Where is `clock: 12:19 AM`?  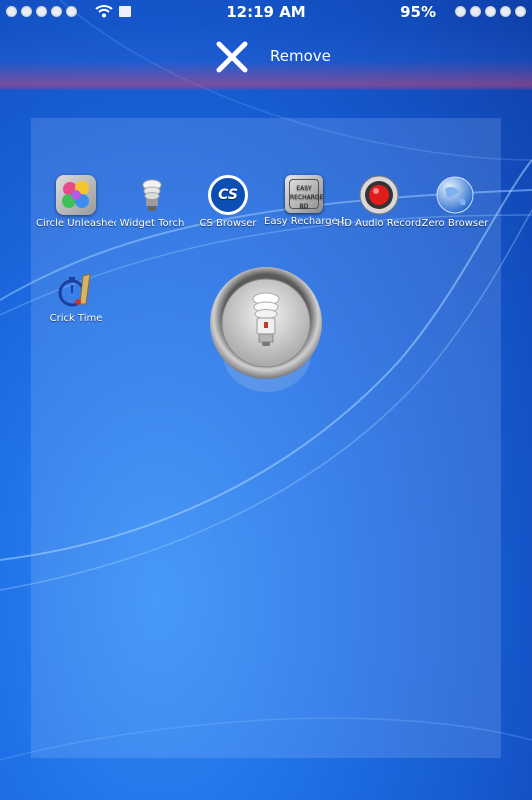
clock: 12:19 AM is located at coordinates (266, 12).